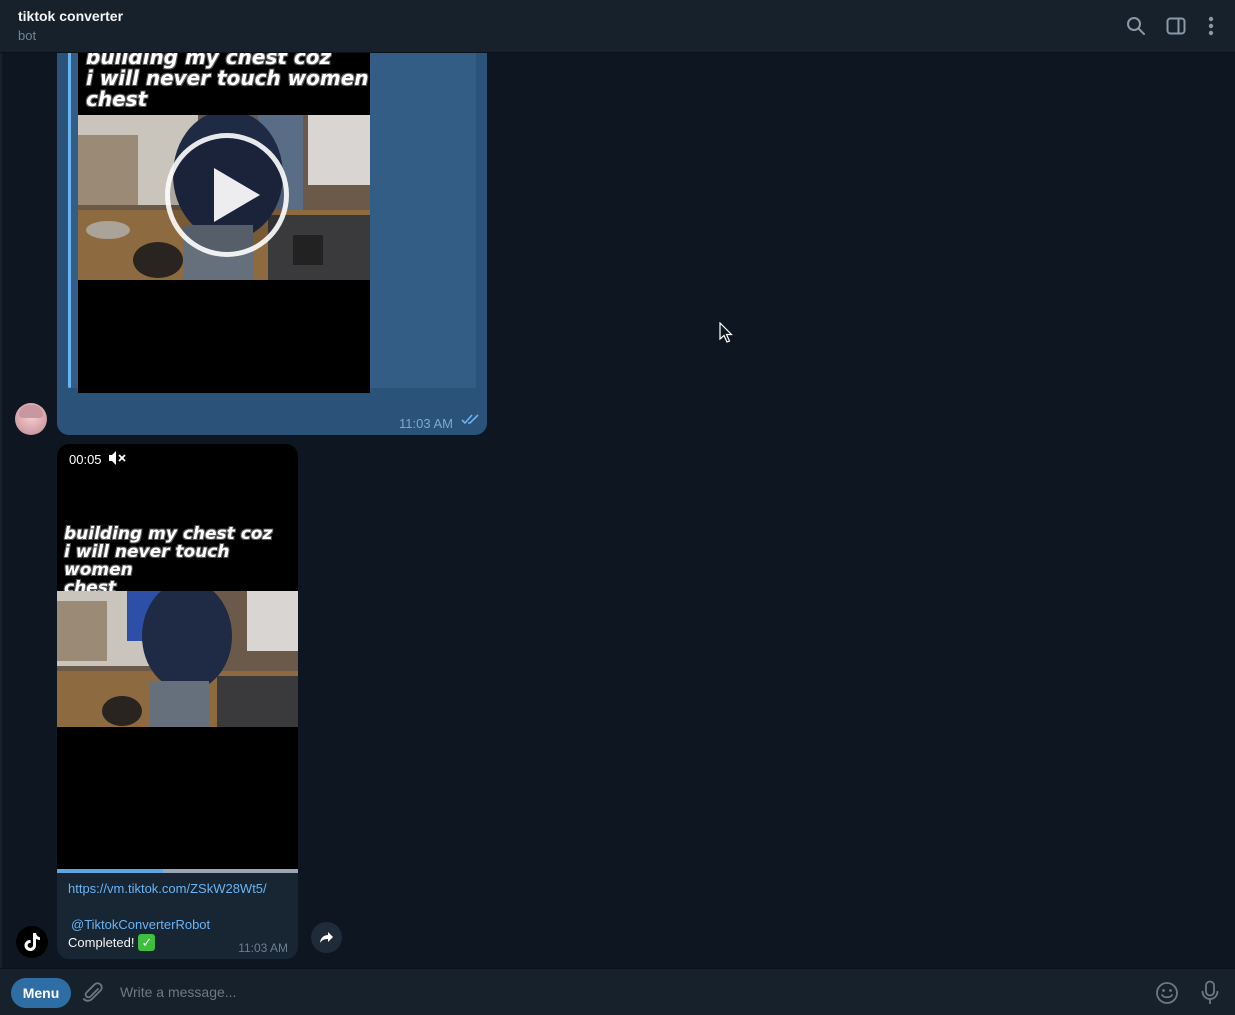  I want to click on read-checkmarks-icon, so click(470, 421).